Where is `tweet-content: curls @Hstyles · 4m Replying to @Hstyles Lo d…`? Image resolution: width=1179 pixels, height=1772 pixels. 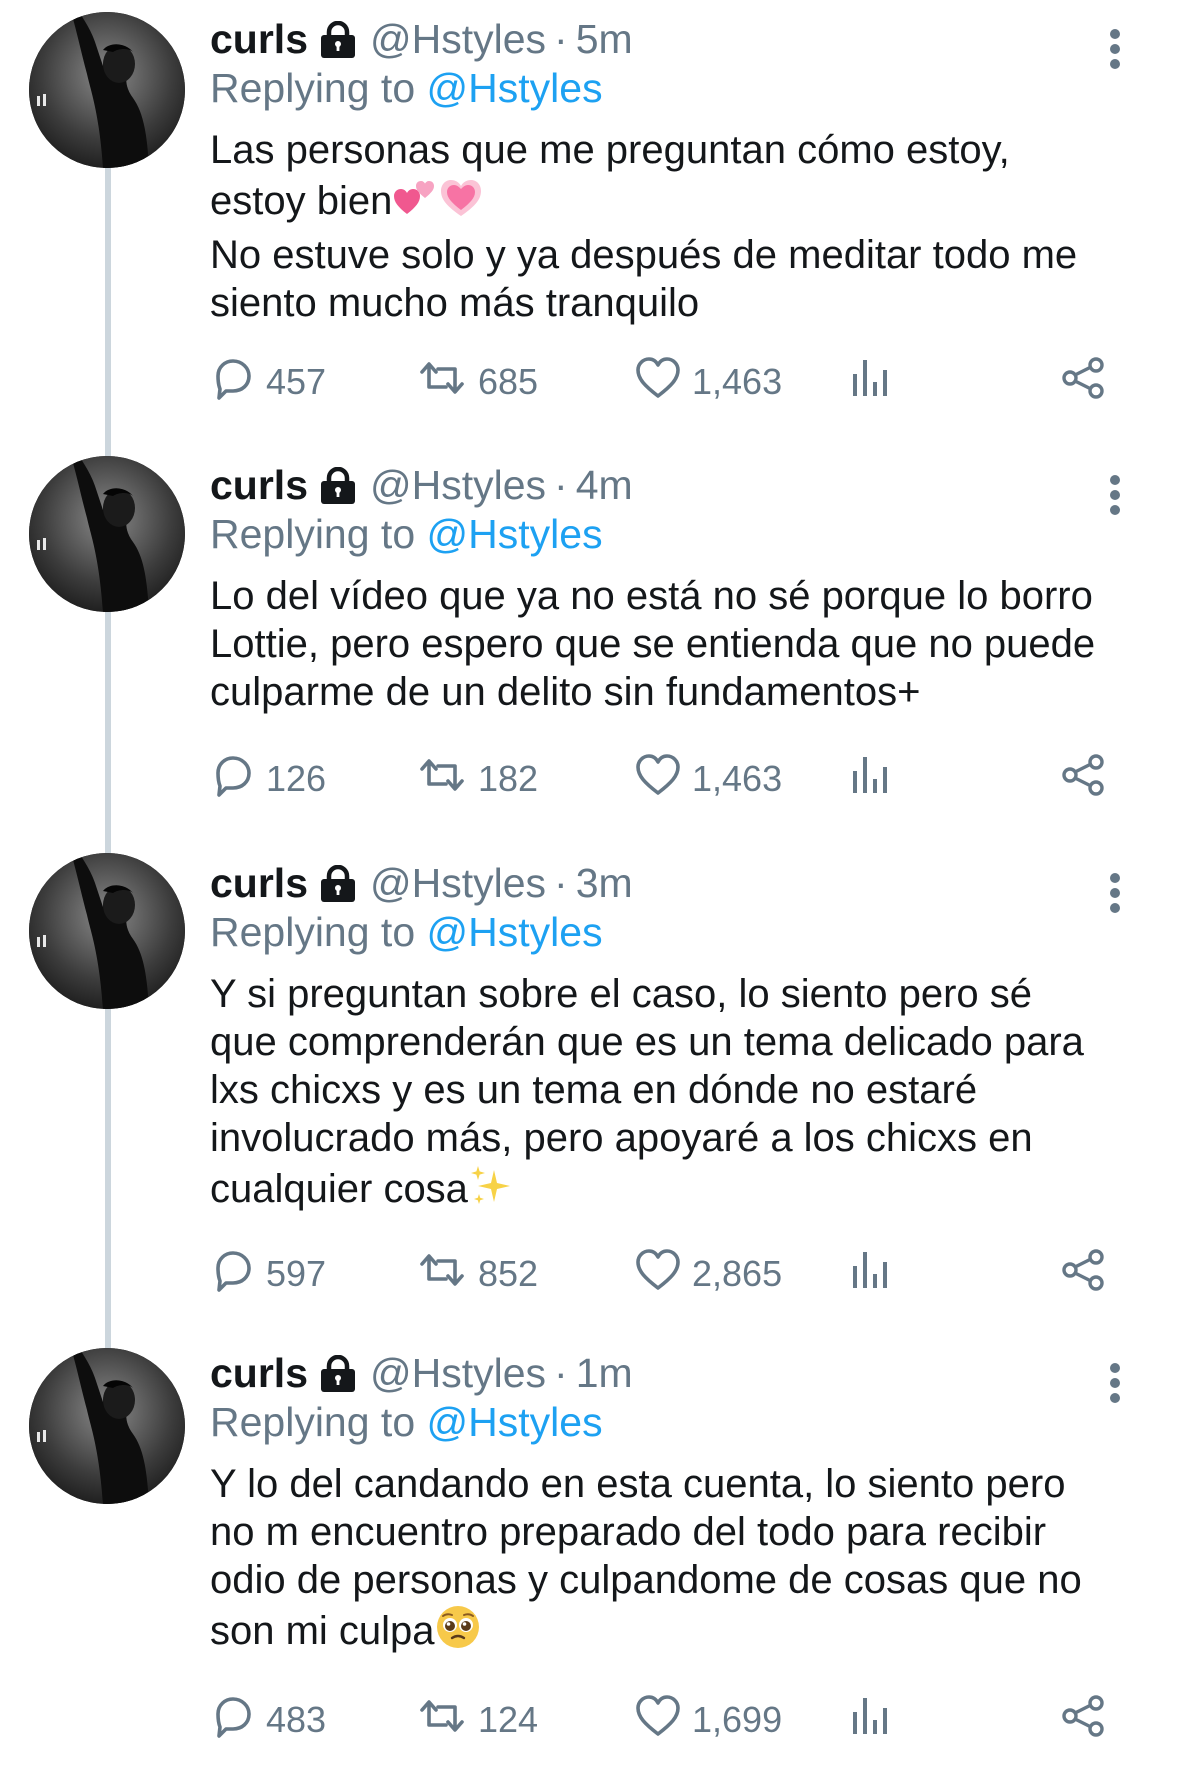
tweet-content: curls @Hstyles · 4m Replying to @Hstyles Lo d… is located at coordinates (675, 588).